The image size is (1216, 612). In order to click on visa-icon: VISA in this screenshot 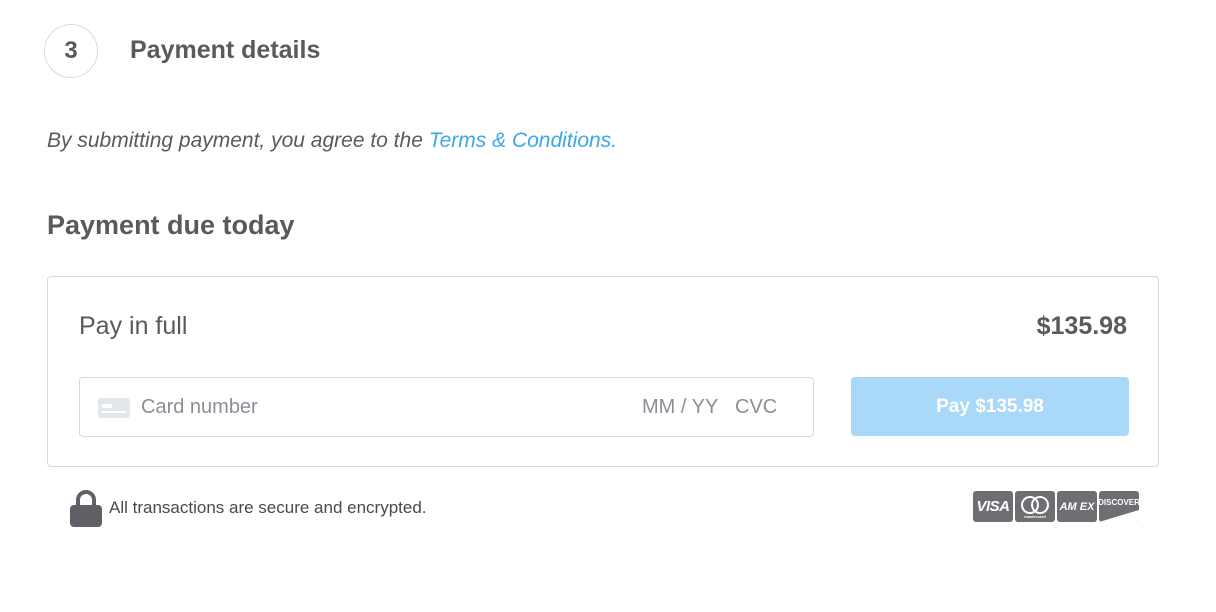, I will do `click(993, 506)`.